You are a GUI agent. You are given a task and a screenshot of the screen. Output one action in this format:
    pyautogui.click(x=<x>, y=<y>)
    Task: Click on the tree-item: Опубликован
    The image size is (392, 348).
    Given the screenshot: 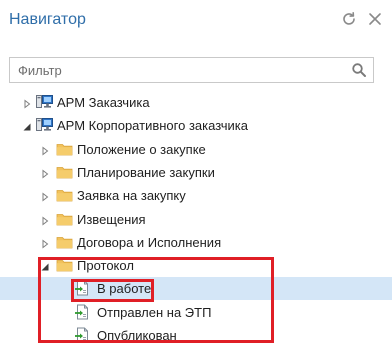 What is the action you would take?
    pyautogui.click(x=196, y=335)
    